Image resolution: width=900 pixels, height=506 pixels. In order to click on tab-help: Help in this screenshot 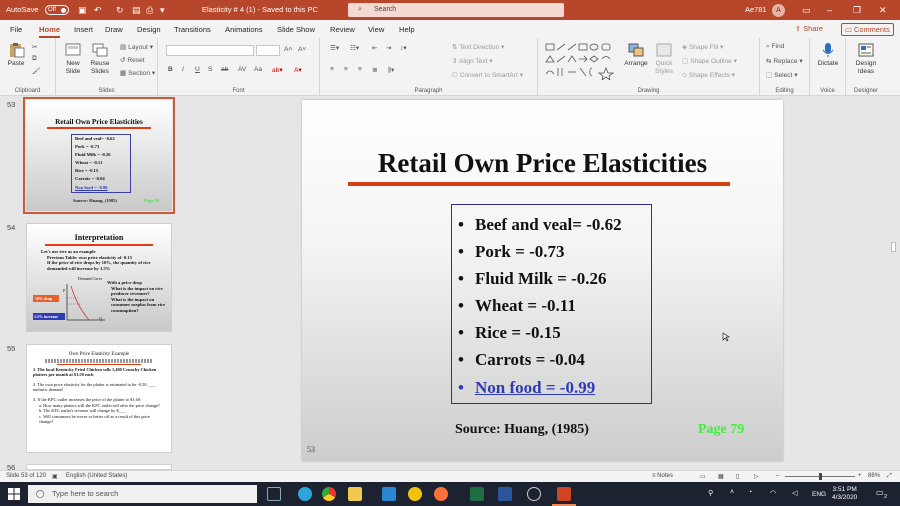, I will do `click(407, 29)`.